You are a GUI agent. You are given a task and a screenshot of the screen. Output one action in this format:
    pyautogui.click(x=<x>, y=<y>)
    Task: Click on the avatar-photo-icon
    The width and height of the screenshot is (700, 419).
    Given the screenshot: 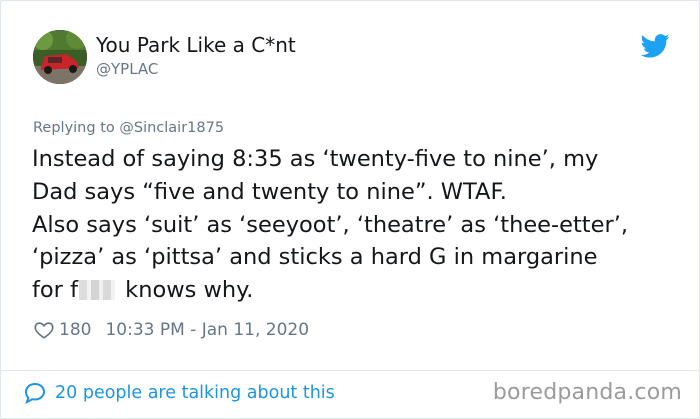 What is the action you would take?
    pyautogui.click(x=60, y=57)
    